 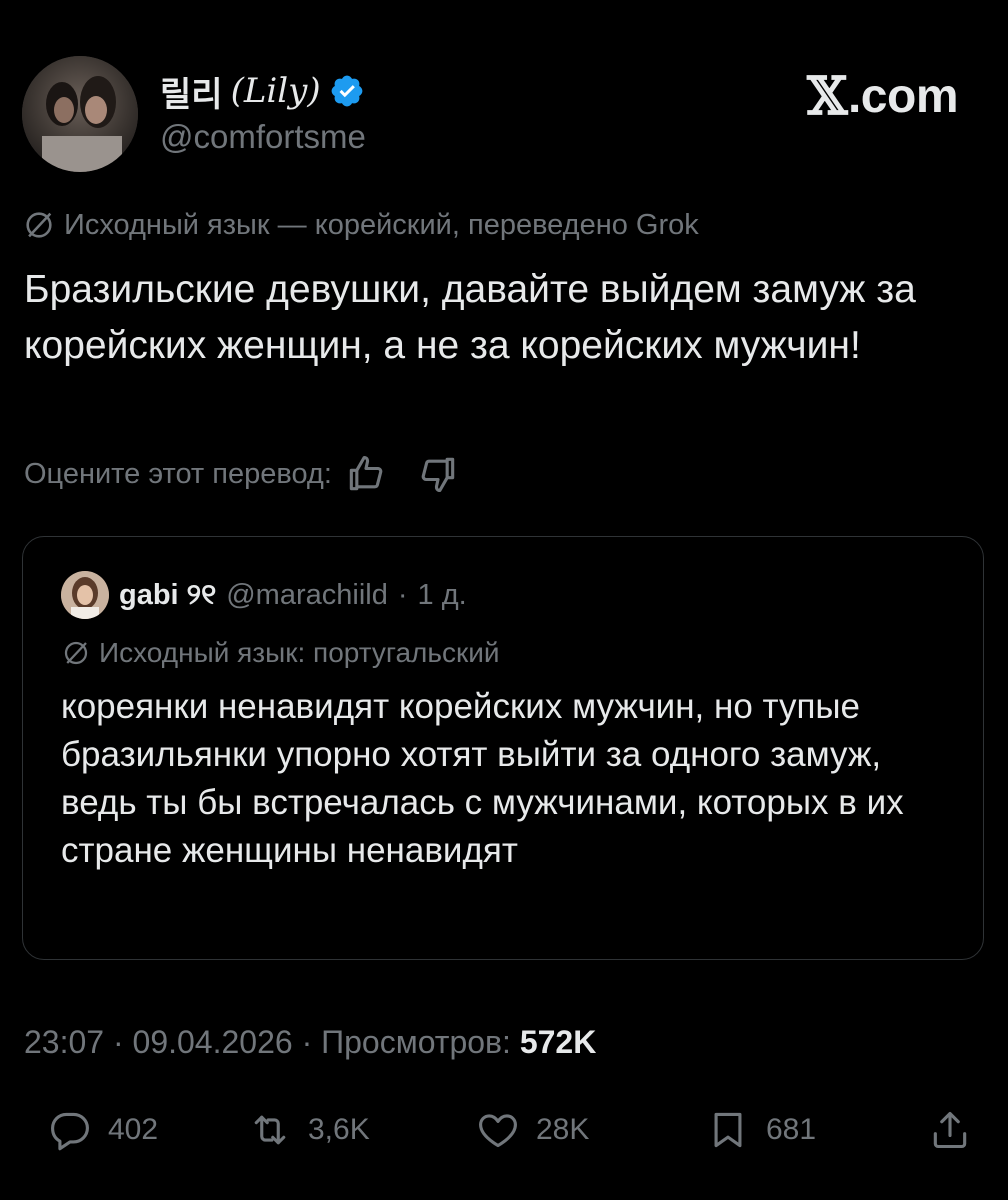 What do you see at coordinates (263, 137) in the screenshot?
I see `author-handle: @comfortsme` at bounding box center [263, 137].